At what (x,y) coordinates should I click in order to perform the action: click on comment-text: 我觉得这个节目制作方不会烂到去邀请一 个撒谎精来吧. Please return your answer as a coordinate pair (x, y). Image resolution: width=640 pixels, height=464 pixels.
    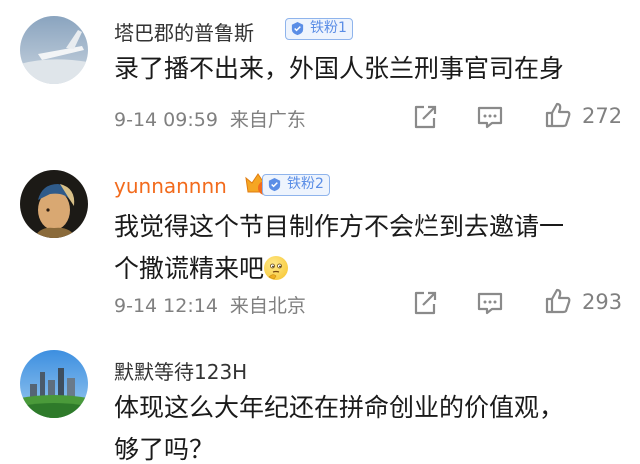
    Looking at the image, I should click on (339, 248).